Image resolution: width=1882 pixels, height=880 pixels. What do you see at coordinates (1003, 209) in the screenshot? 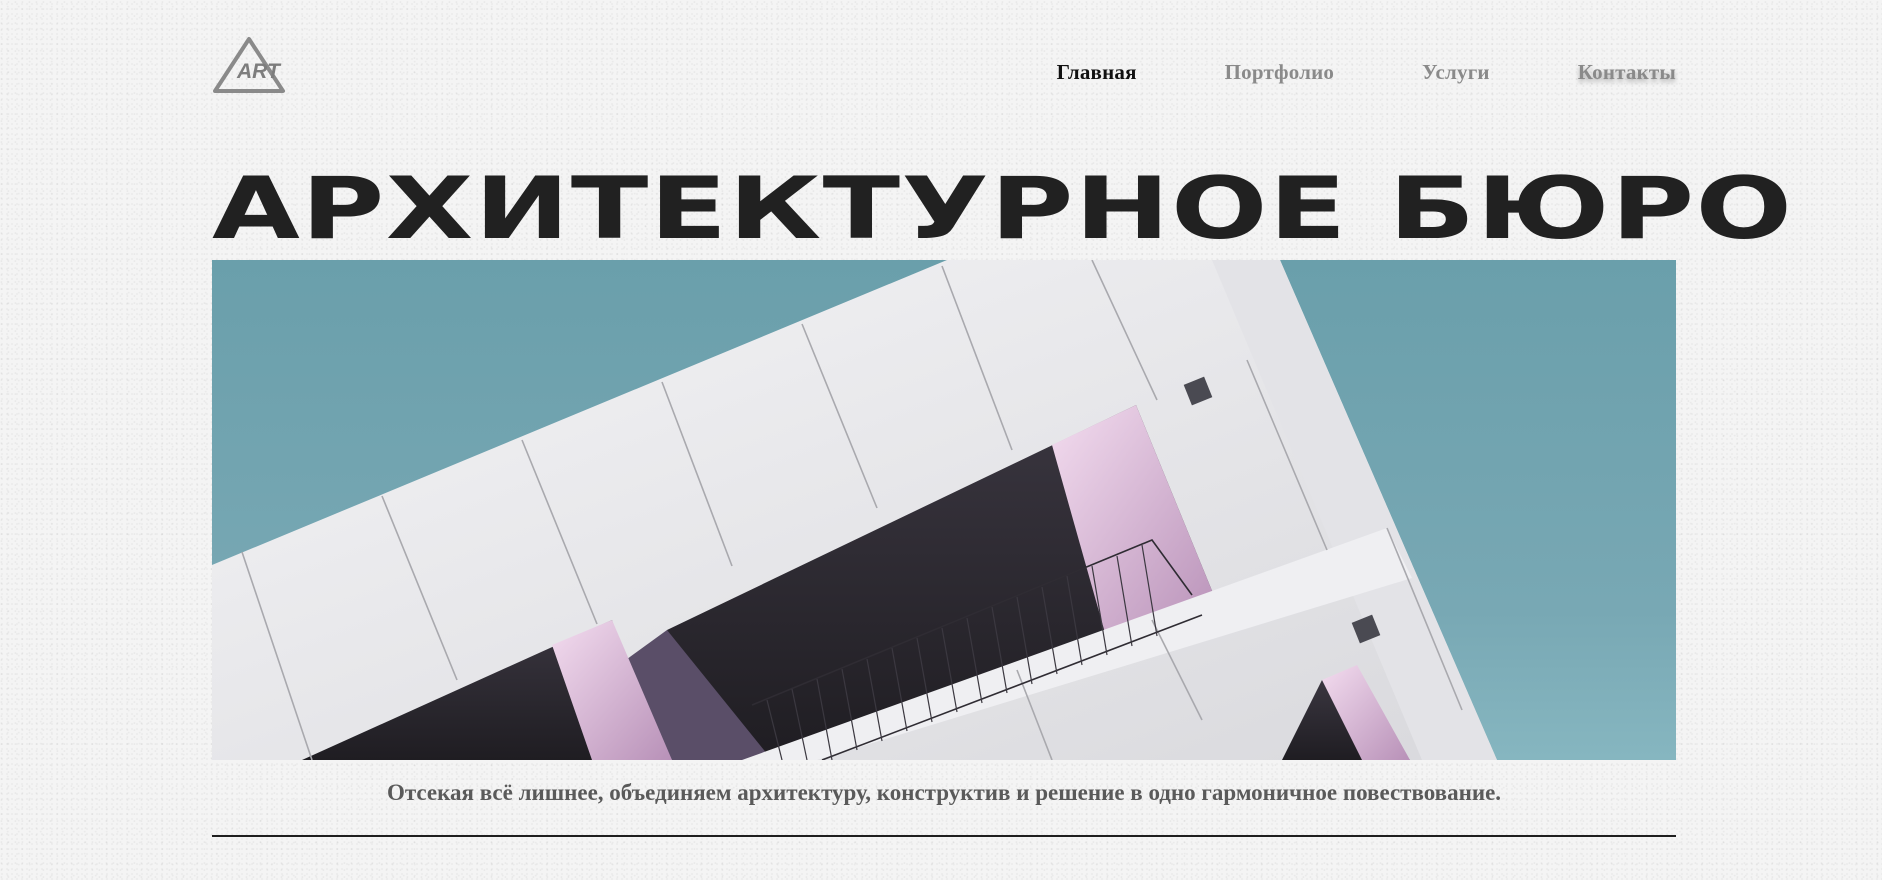
I see `hero-title: АРХИТЕКТУРНОЕ БЮРО` at bounding box center [1003, 209].